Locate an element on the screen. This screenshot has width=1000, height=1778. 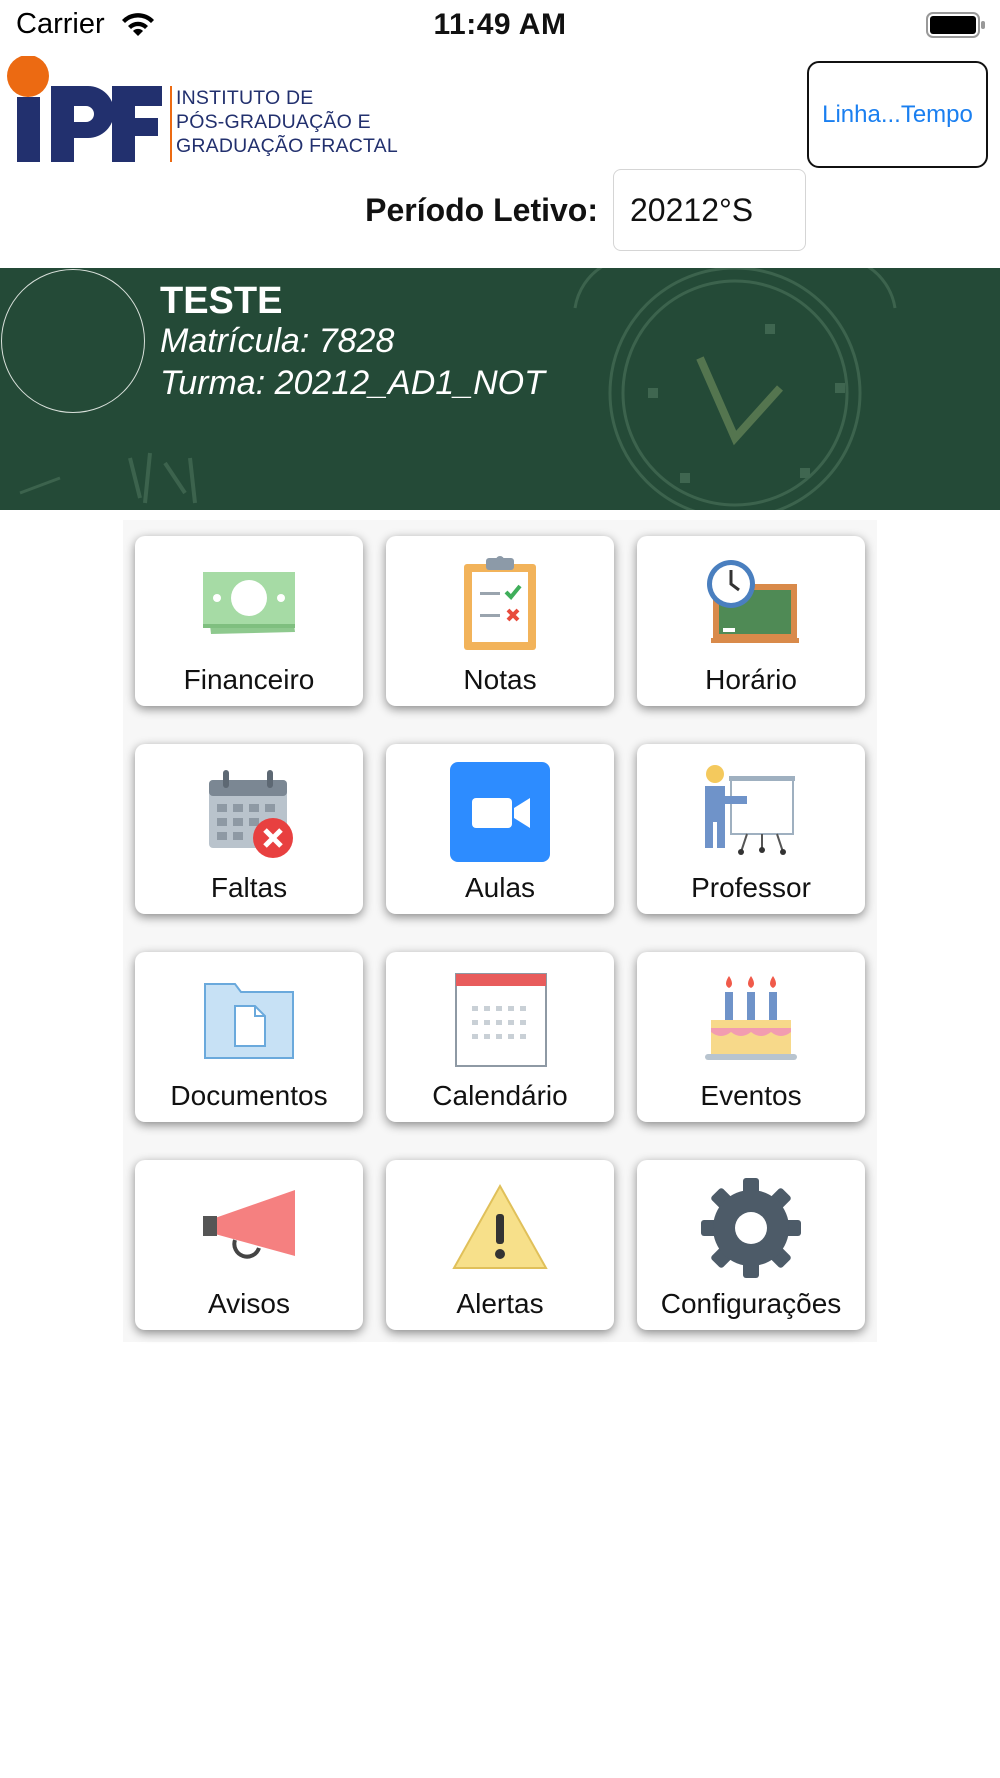
menu-label: Financeiro is located at coordinates (249, 679).